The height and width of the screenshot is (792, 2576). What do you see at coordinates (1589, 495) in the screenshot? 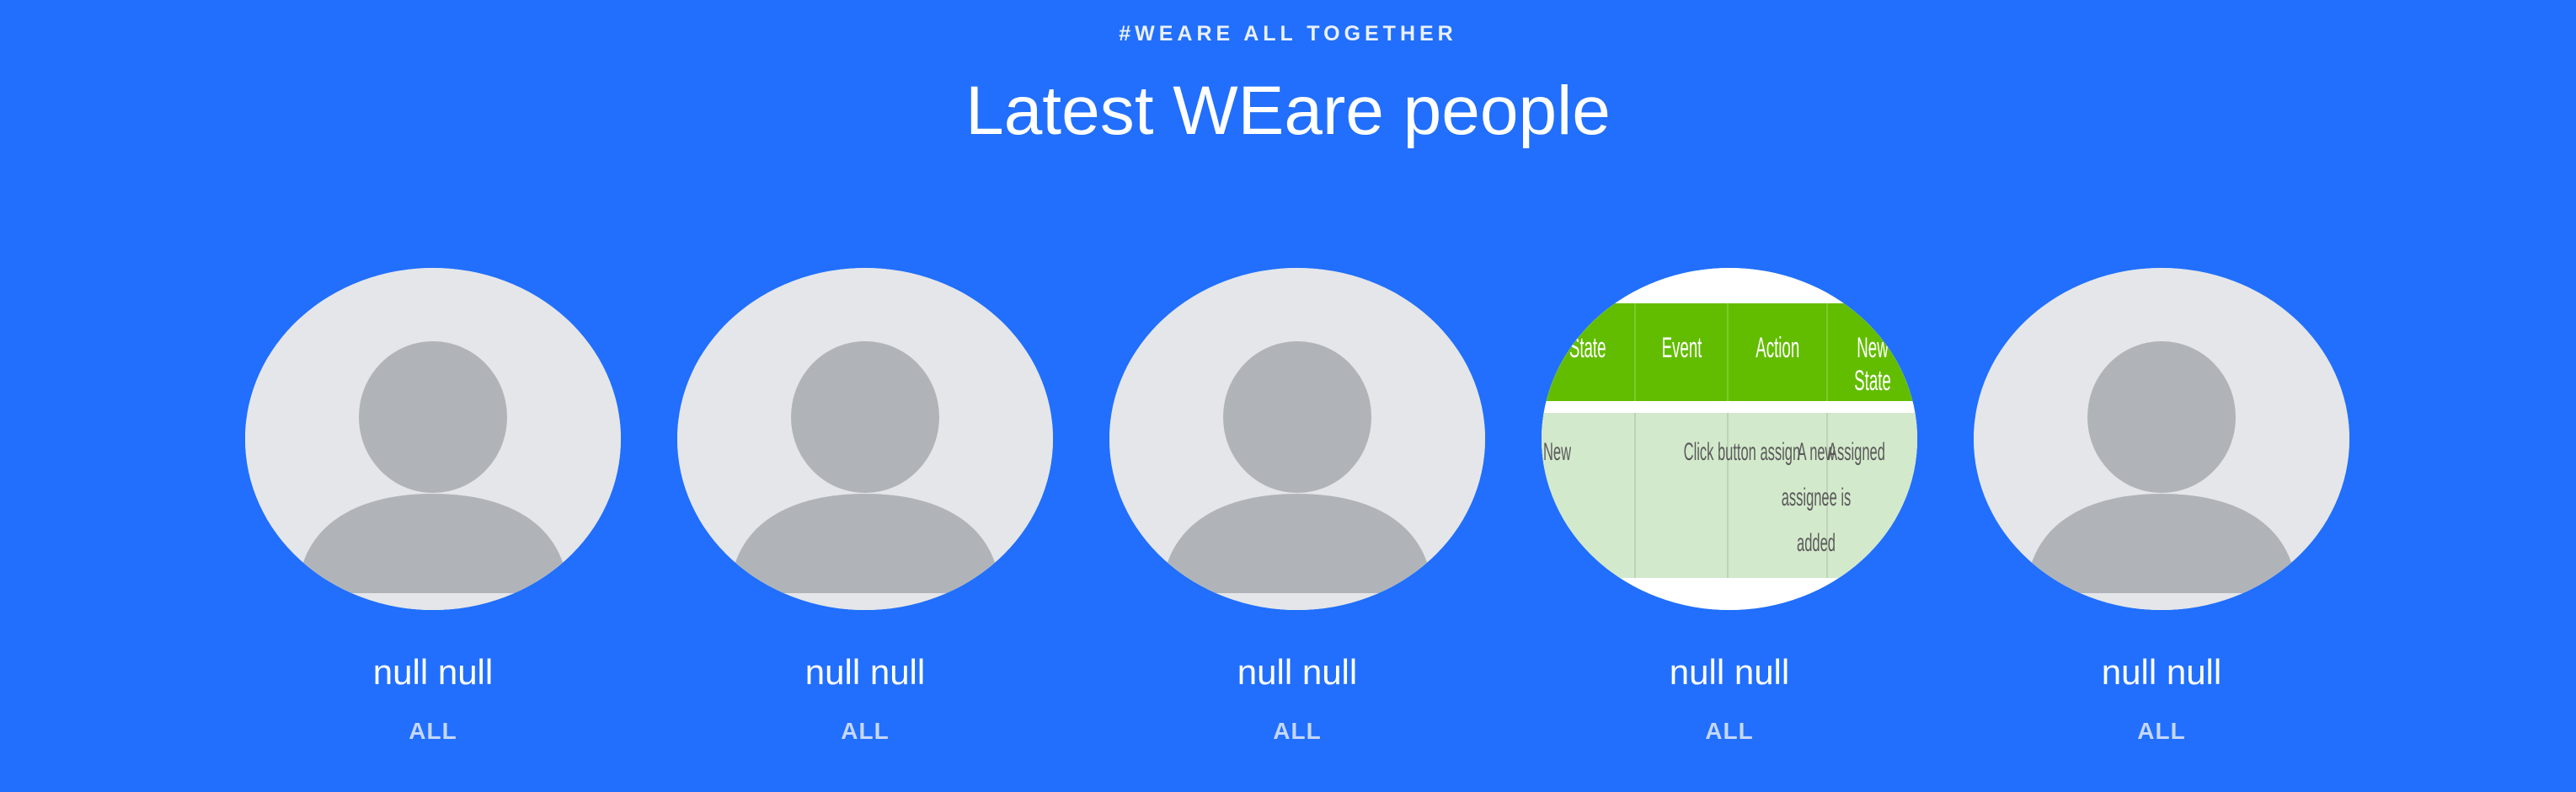
I see `table-cell: New` at bounding box center [1589, 495].